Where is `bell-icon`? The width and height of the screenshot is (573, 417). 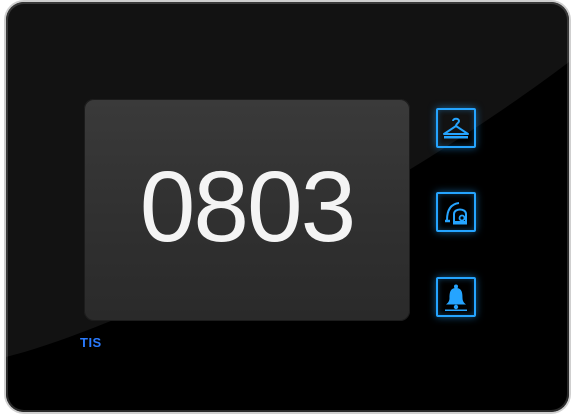 bell-icon is located at coordinates (456, 297).